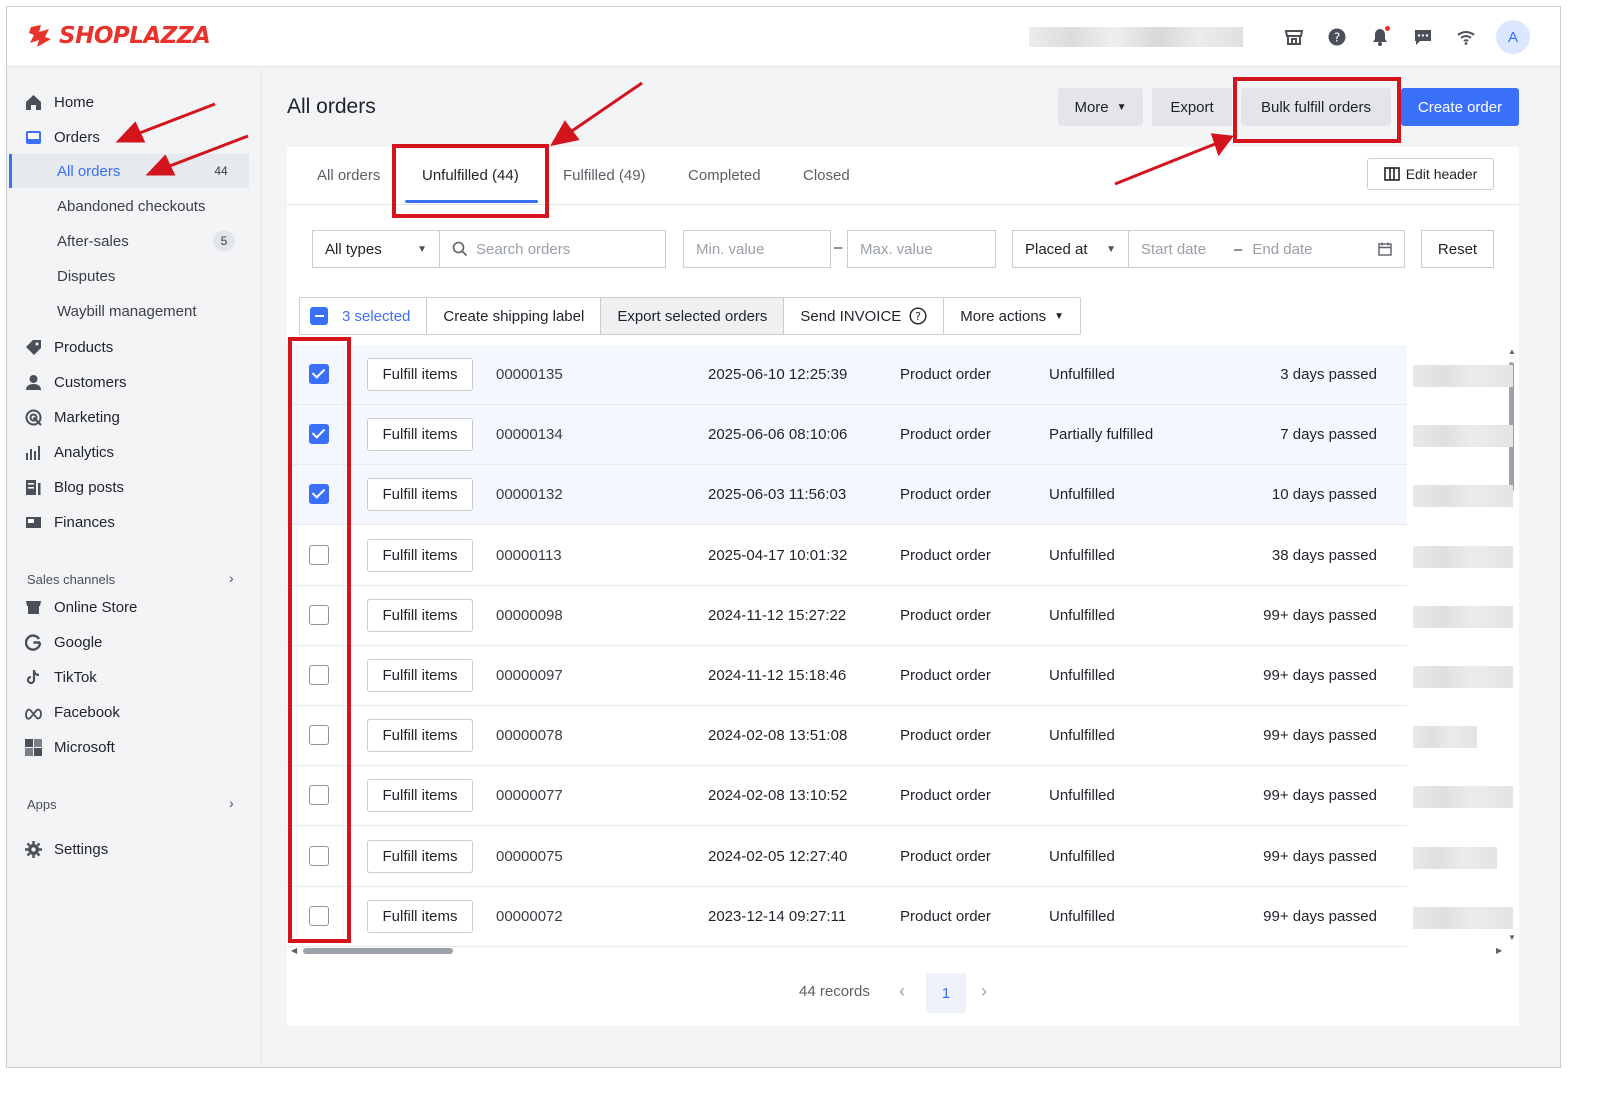 The image size is (1600, 1094). Describe the element at coordinates (1192, 107) in the screenshot. I see `export-button: Export` at that location.